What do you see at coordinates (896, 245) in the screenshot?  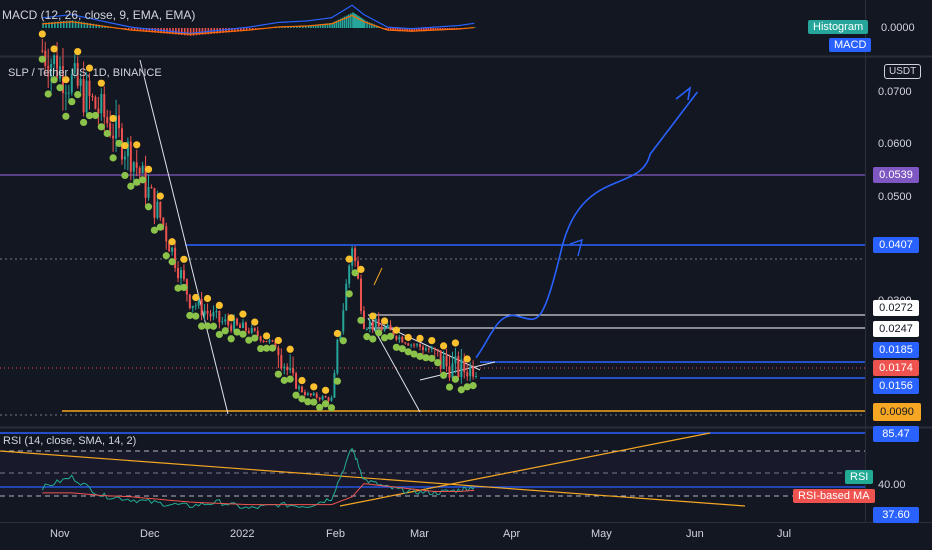 I see `price-label-0407: 0.0407` at bounding box center [896, 245].